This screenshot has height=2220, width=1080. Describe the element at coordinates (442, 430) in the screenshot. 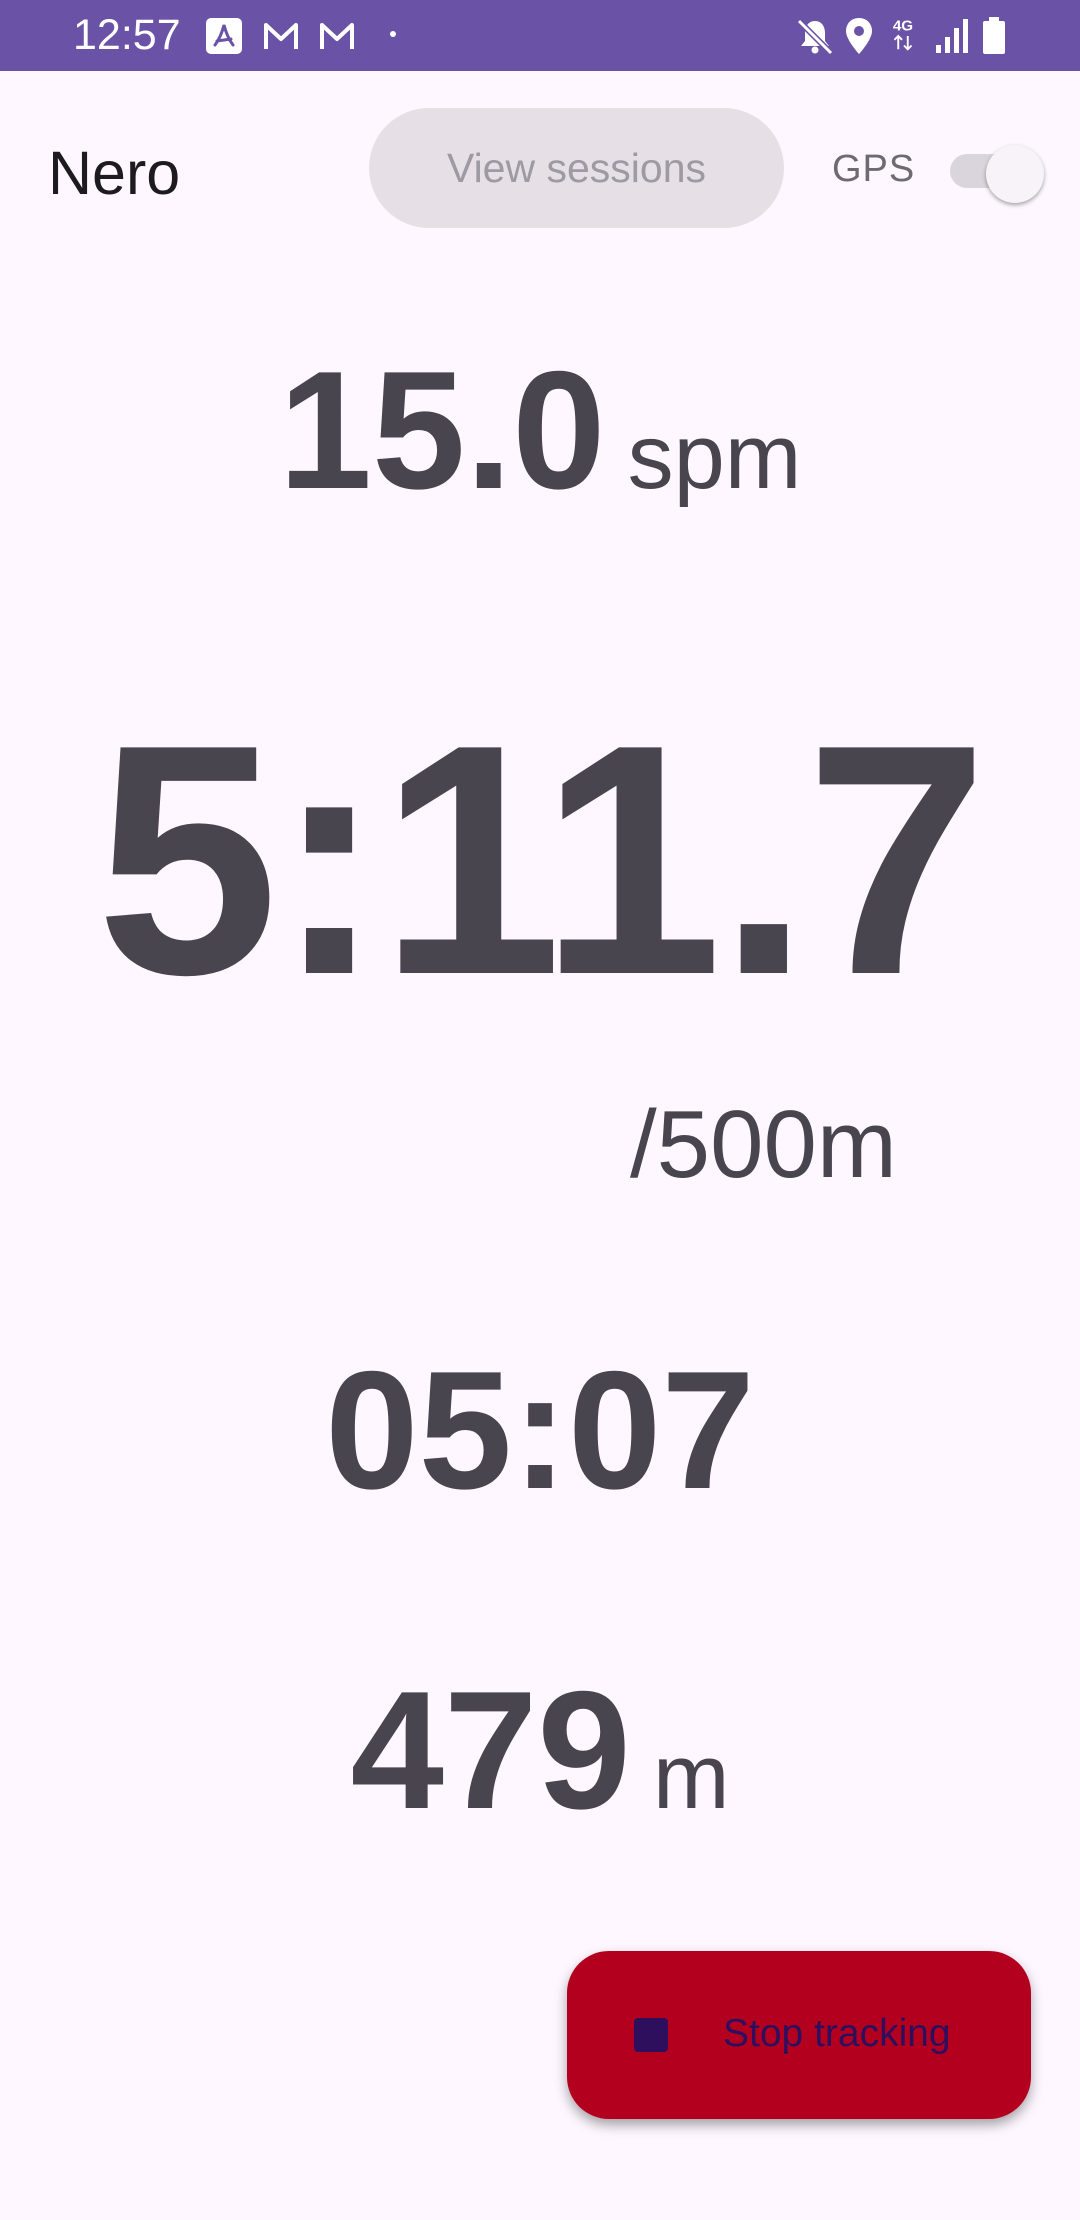

I see `stroke-rate-value: 15.0` at that location.